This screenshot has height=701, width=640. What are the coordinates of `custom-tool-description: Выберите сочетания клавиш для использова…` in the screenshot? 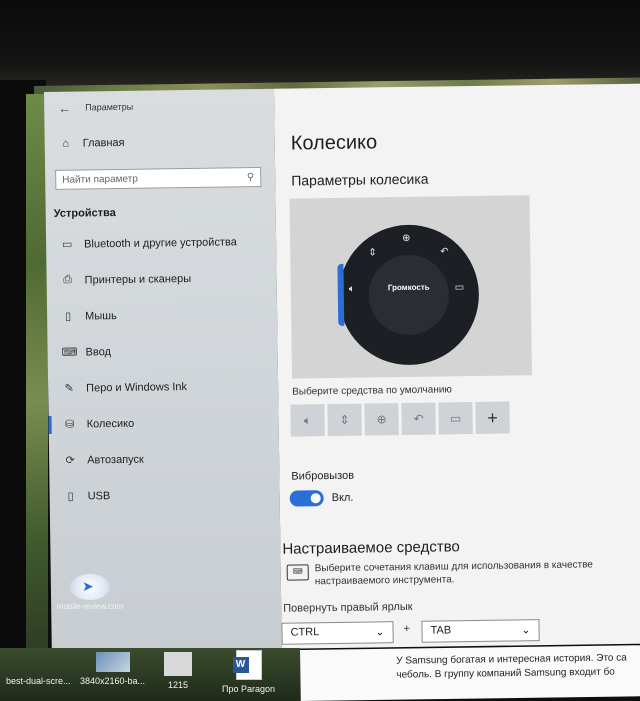 It's located at (454, 573).